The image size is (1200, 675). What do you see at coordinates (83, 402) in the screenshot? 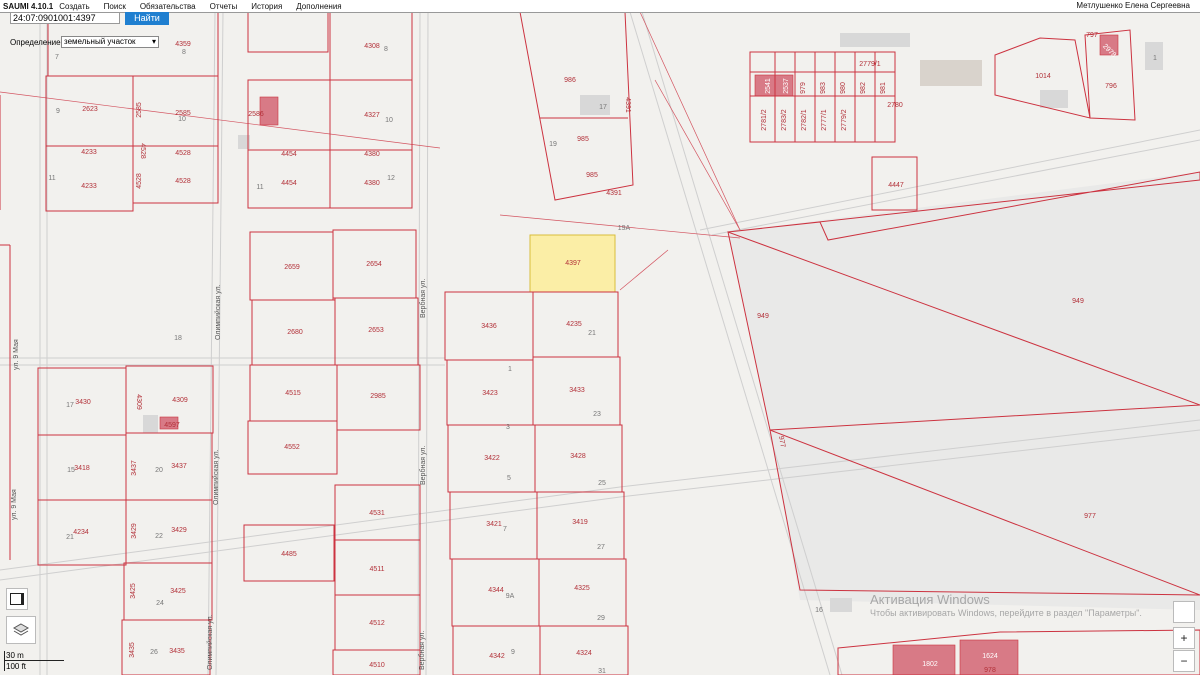
I see `svg-text: 3430` at bounding box center [83, 402].